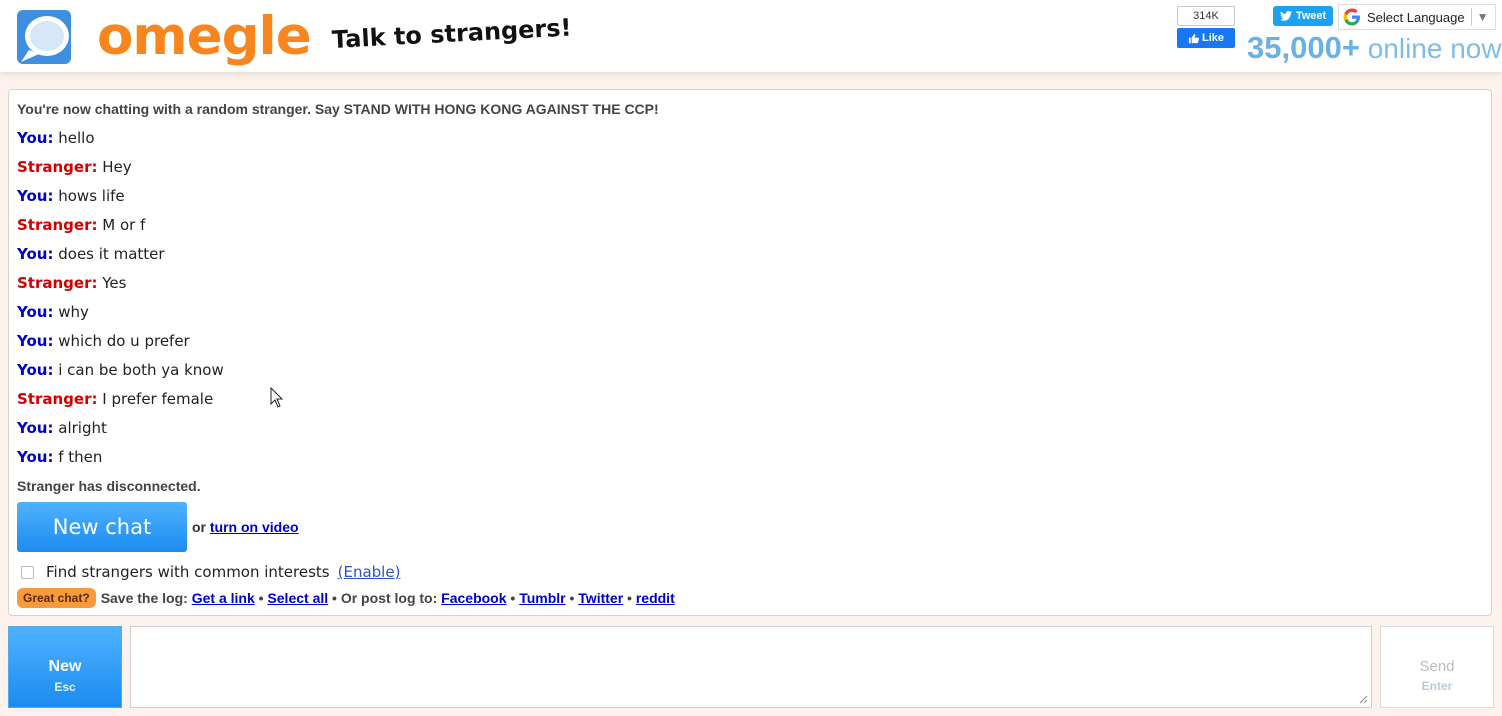  What do you see at coordinates (204, 36) in the screenshot?
I see `logo-wordmark: omegle` at bounding box center [204, 36].